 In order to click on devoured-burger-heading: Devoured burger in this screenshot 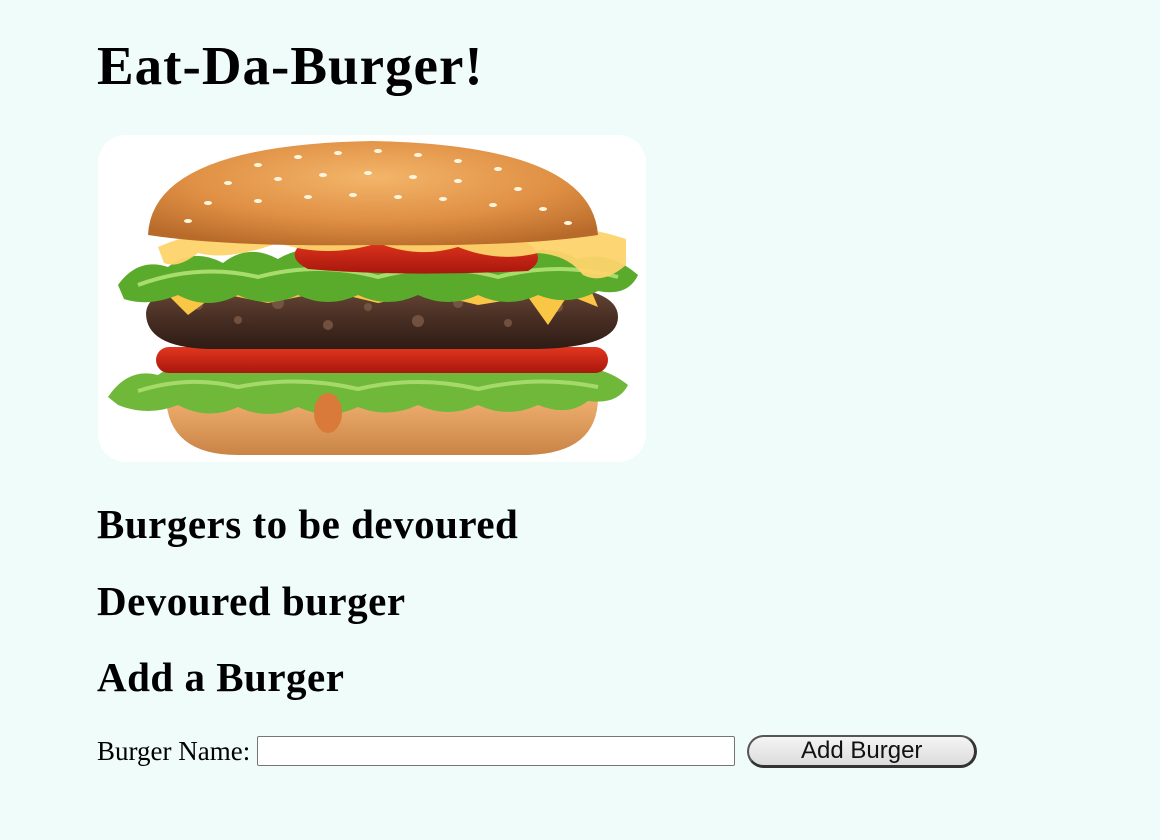, I will do `click(251, 601)`.